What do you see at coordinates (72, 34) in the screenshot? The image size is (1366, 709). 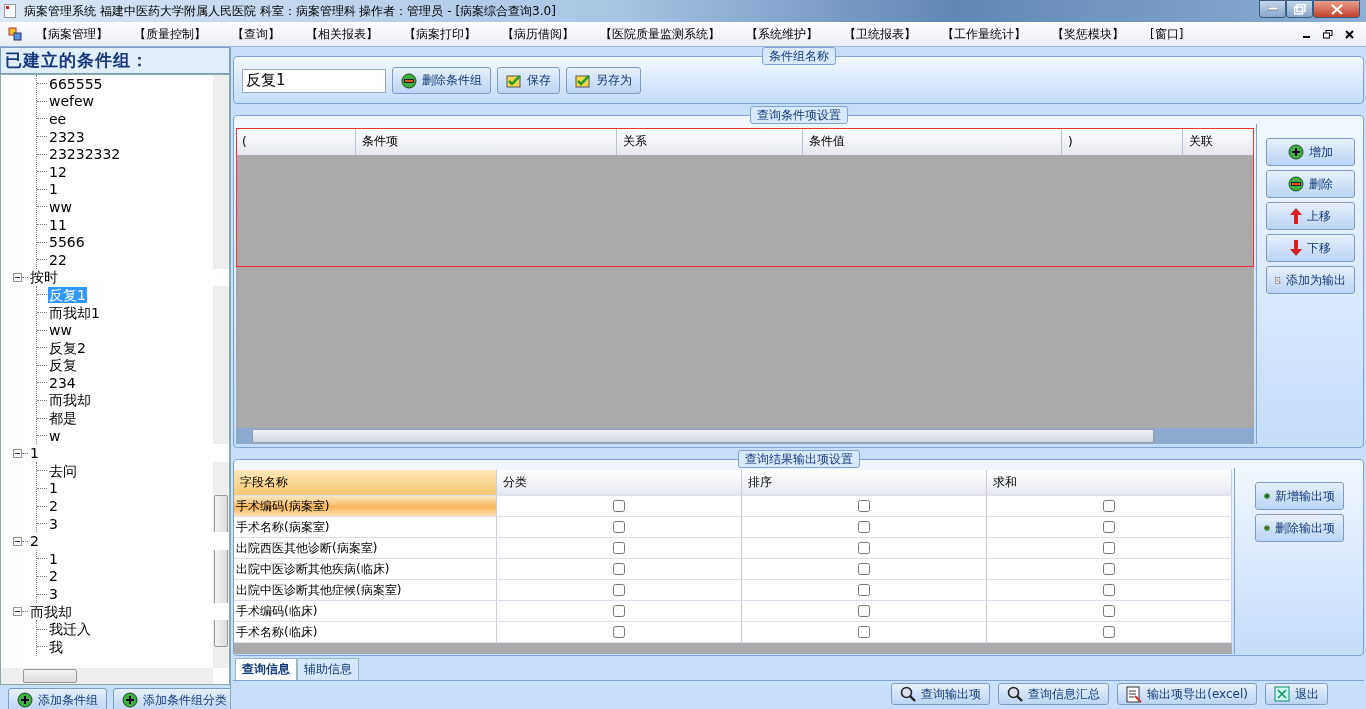 I see `menu-item: 【病案管理】` at bounding box center [72, 34].